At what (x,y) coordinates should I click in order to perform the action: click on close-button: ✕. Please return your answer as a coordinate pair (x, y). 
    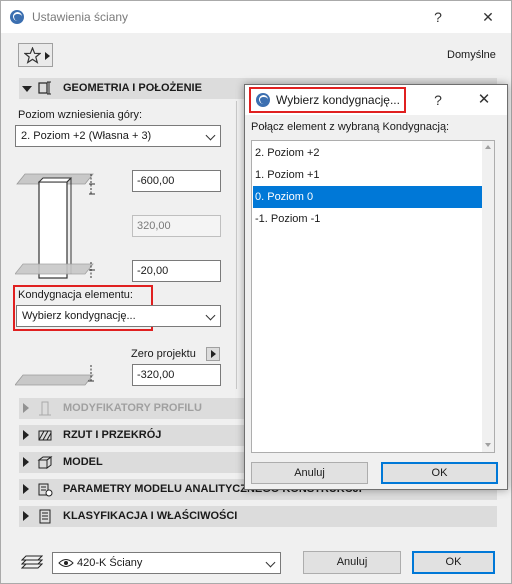
    Looking at the image, I should click on (488, 17).